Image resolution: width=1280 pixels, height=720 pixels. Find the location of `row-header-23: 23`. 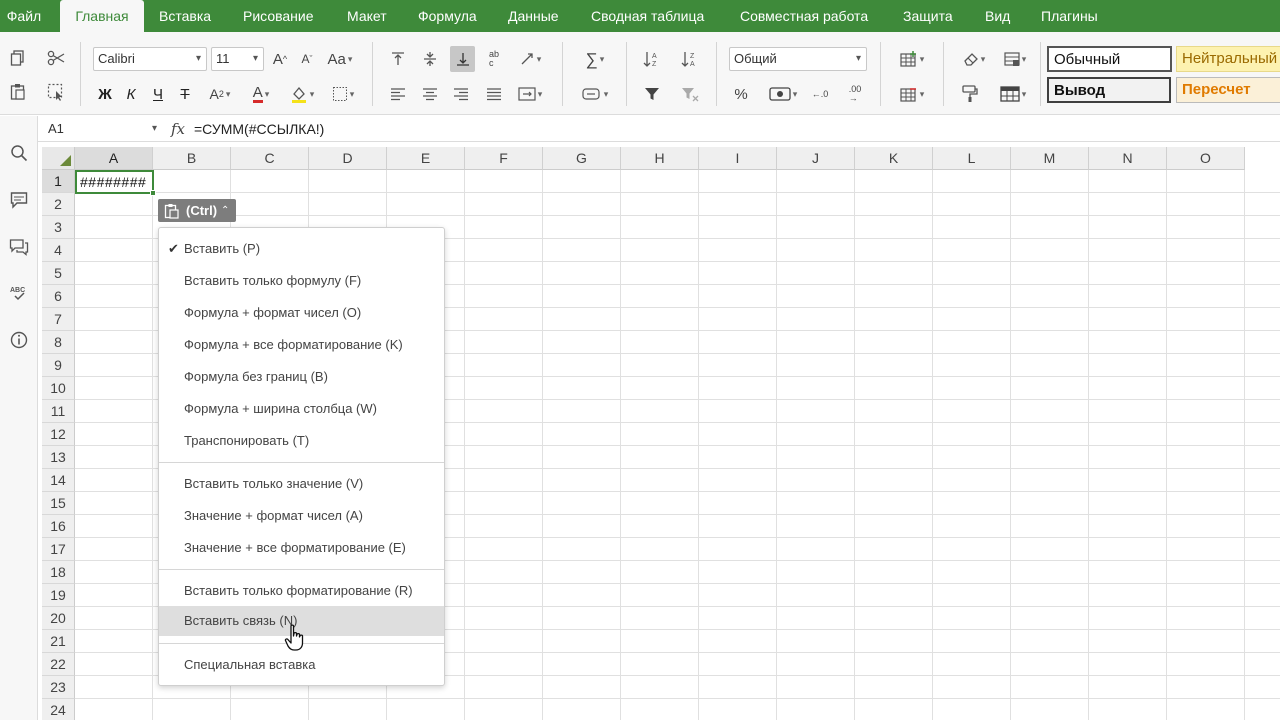

row-header-23: 23 is located at coordinates (58, 687).